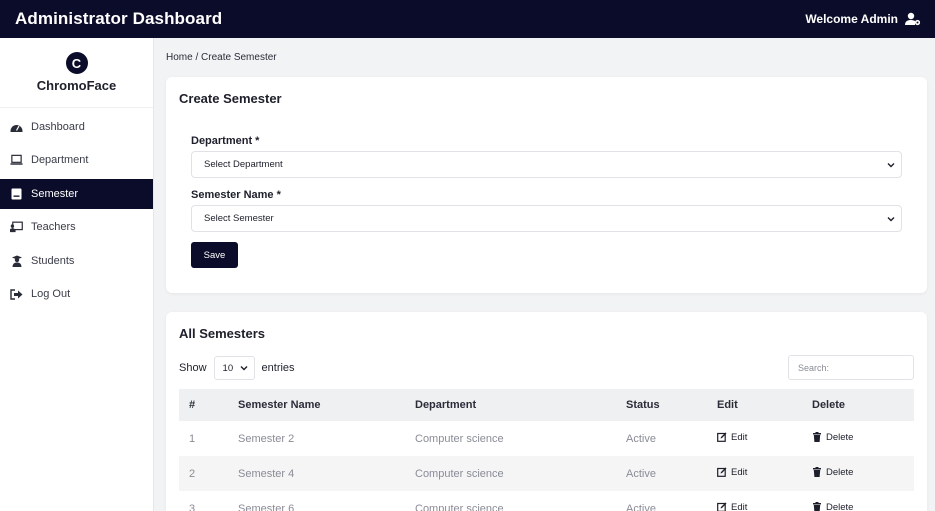  I want to click on column-header-edit: Edit, so click(764, 405).